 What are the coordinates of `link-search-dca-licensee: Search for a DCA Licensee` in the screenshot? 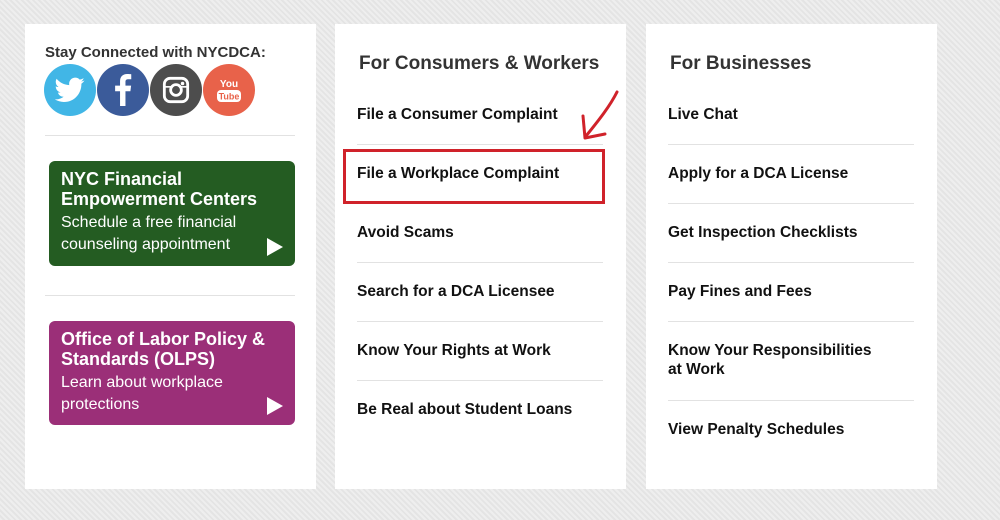 It's located at (480, 292).